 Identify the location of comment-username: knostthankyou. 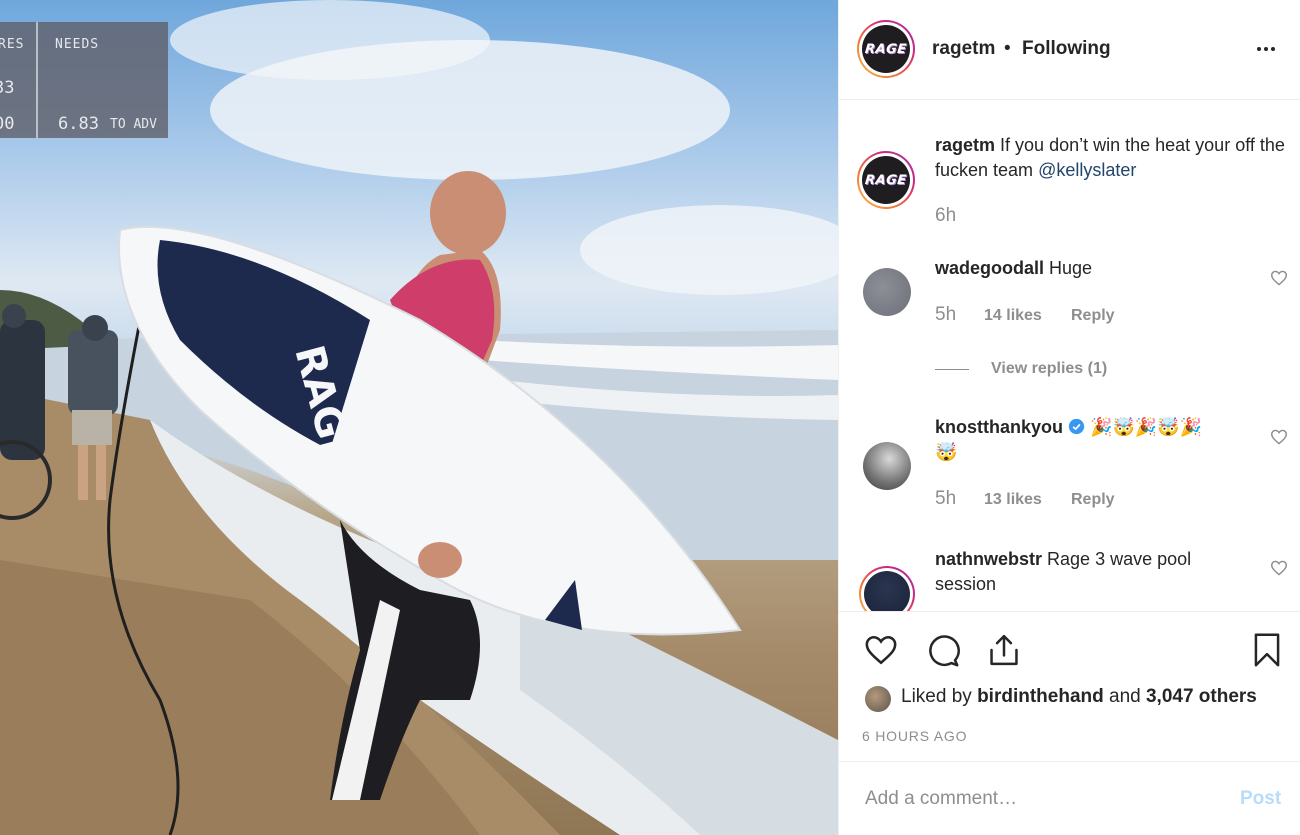
(999, 427).